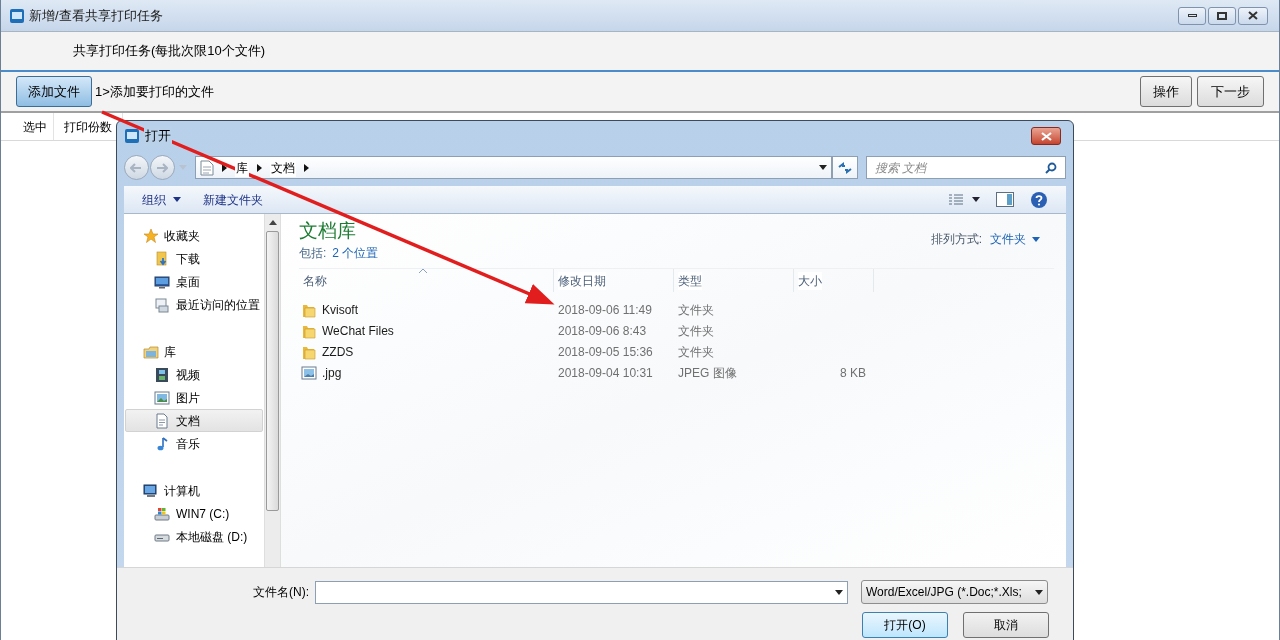  I want to click on sidebar-item: 下载, so click(194, 258).